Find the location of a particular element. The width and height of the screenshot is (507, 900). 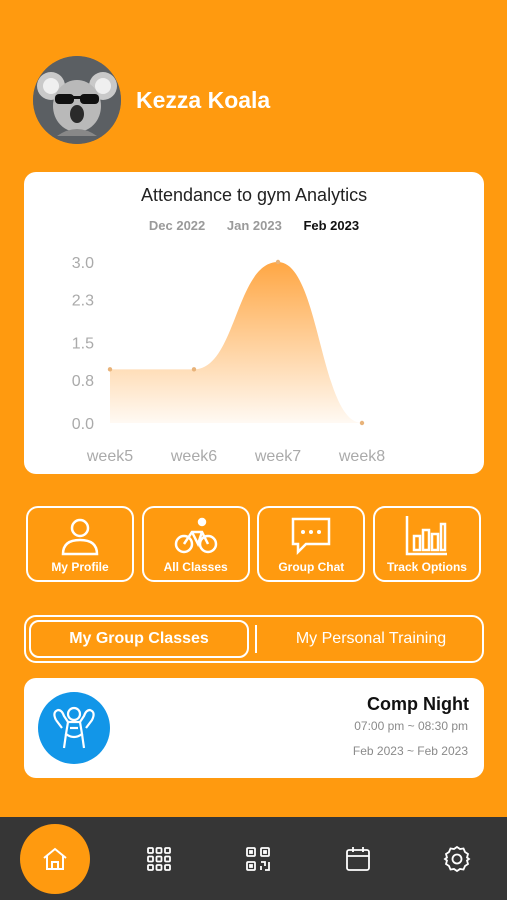

bar-chart-icon is located at coordinates (426, 536).